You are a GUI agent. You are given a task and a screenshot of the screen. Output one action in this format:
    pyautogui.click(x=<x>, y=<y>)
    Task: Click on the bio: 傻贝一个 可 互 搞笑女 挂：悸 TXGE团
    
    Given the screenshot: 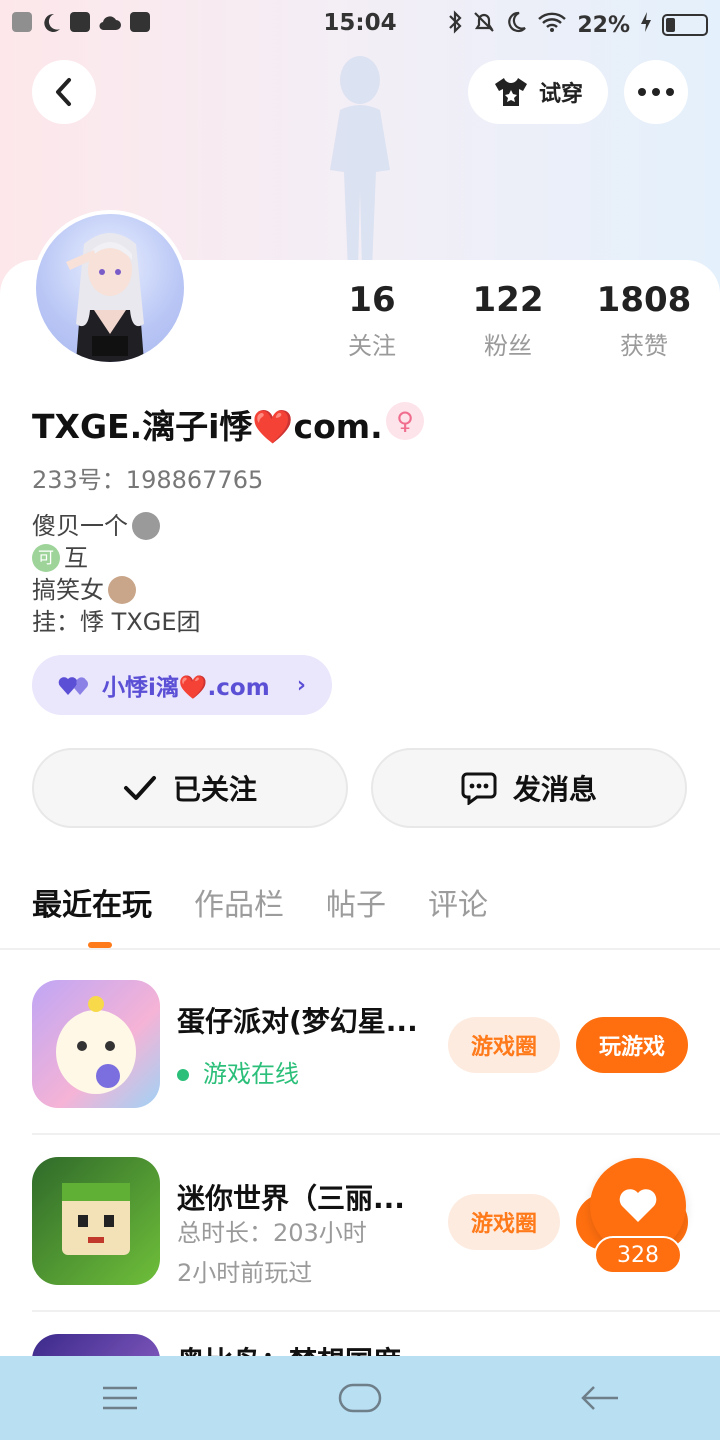 What is the action you would take?
    pyautogui.click(x=116, y=574)
    